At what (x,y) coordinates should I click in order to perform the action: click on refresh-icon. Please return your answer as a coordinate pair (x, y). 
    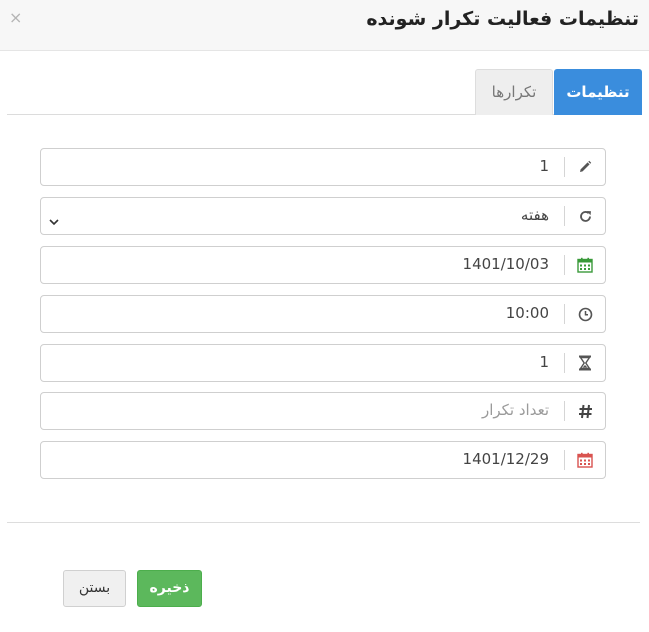
    Looking at the image, I should click on (585, 216).